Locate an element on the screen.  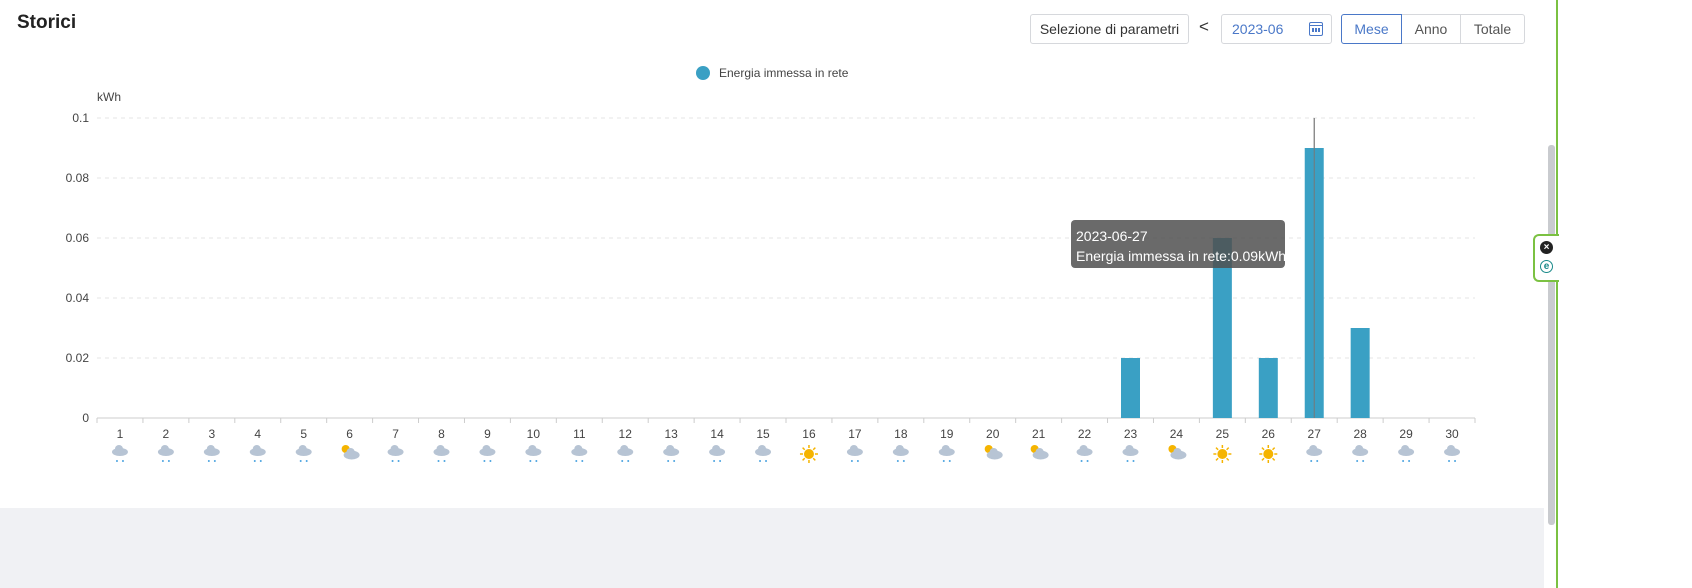
x-tick-label: 9 is located at coordinates (487, 434).